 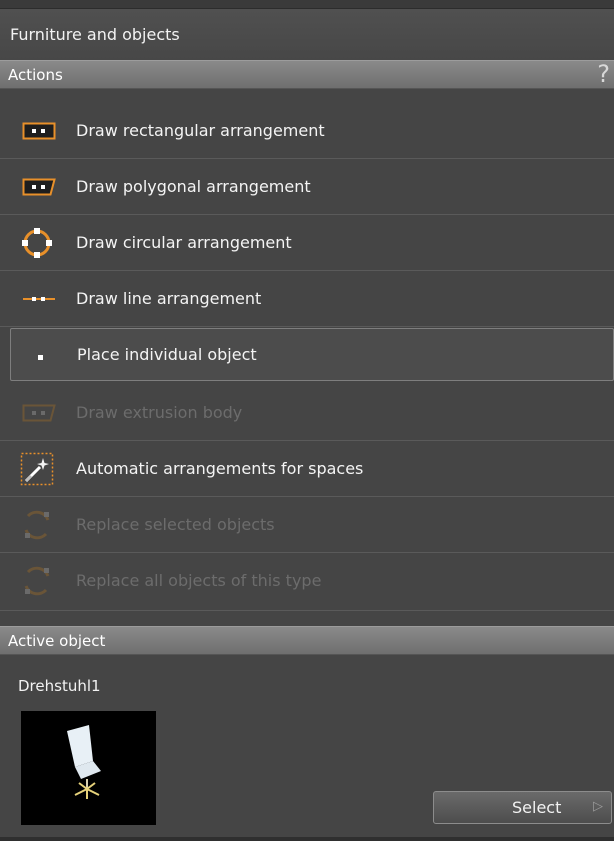 What do you see at coordinates (39, 299) in the screenshot?
I see `line-arrangement-icon` at bounding box center [39, 299].